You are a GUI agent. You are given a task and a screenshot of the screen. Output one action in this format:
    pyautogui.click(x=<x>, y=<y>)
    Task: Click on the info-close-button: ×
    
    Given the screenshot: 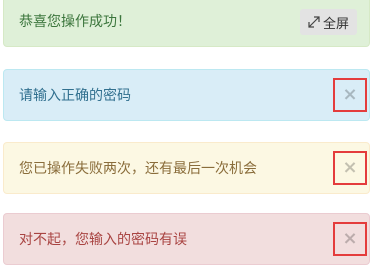 What is the action you would take?
    pyautogui.click(x=350, y=95)
    